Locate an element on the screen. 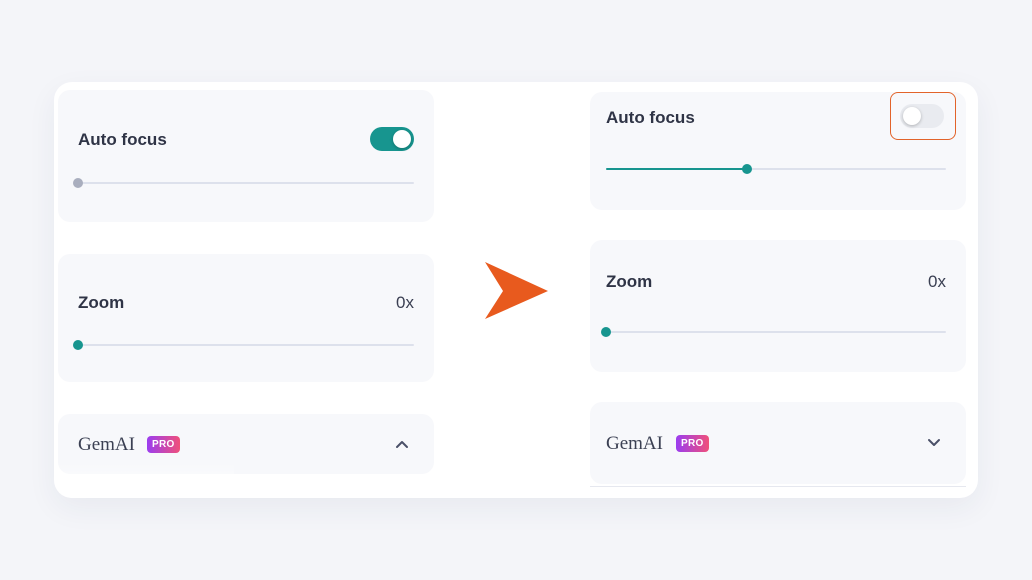 The image size is (1032, 580). before-zoom-card: Zoom 0x is located at coordinates (246, 318).